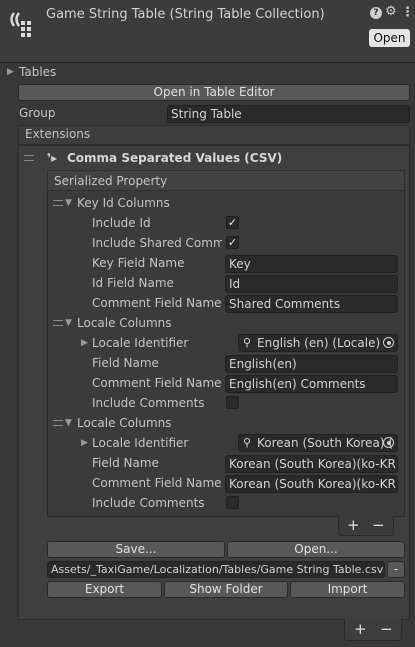  I want to click on locale-identifier-field: English (en) (Locale), so click(318, 343).